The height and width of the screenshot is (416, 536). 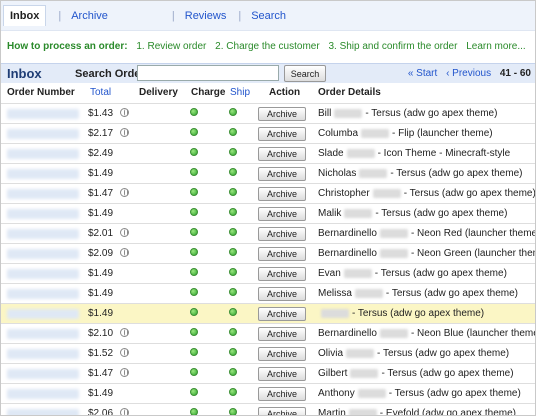 What do you see at coordinates (305, 73) in the screenshot?
I see `search-button: Search` at bounding box center [305, 73].